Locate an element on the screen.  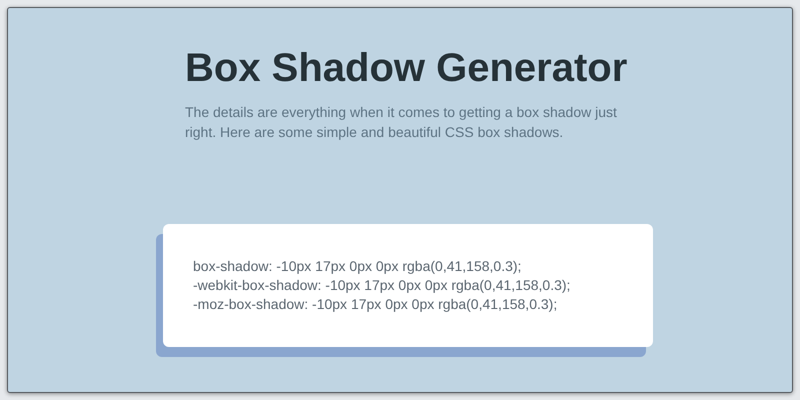
code-line: -webkit-box-shadow: -10px 17px 0px 0px rgba(0,41,158,0.3); is located at coordinates (381, 285).